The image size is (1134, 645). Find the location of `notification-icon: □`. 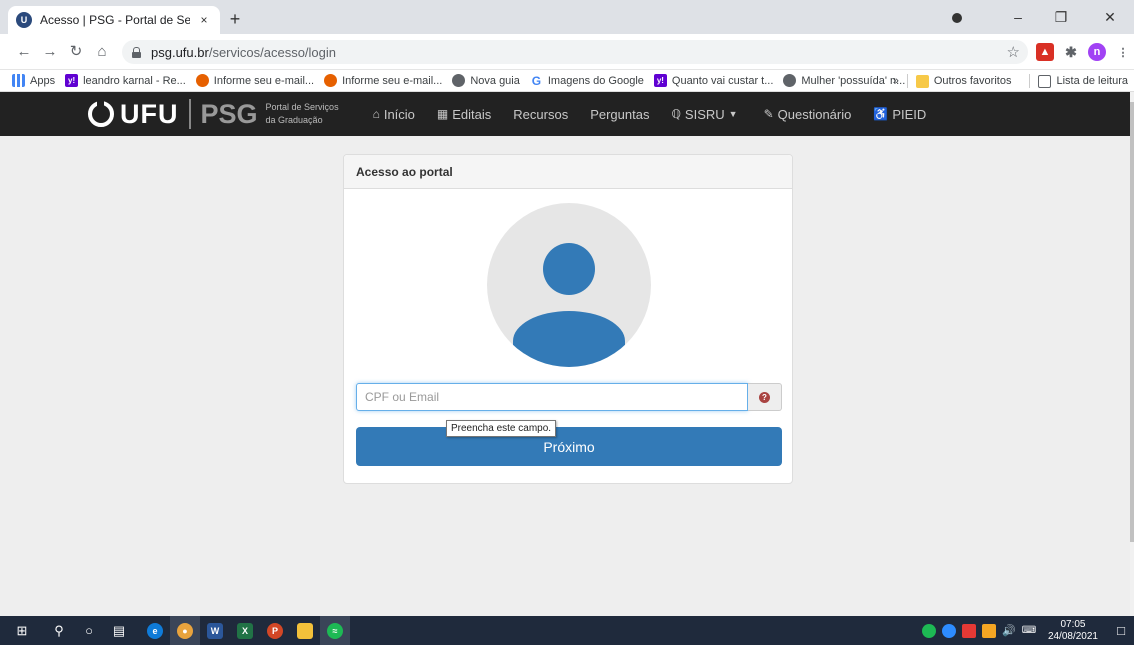

notification-icon: □ is located at coordinates (1121, 630).